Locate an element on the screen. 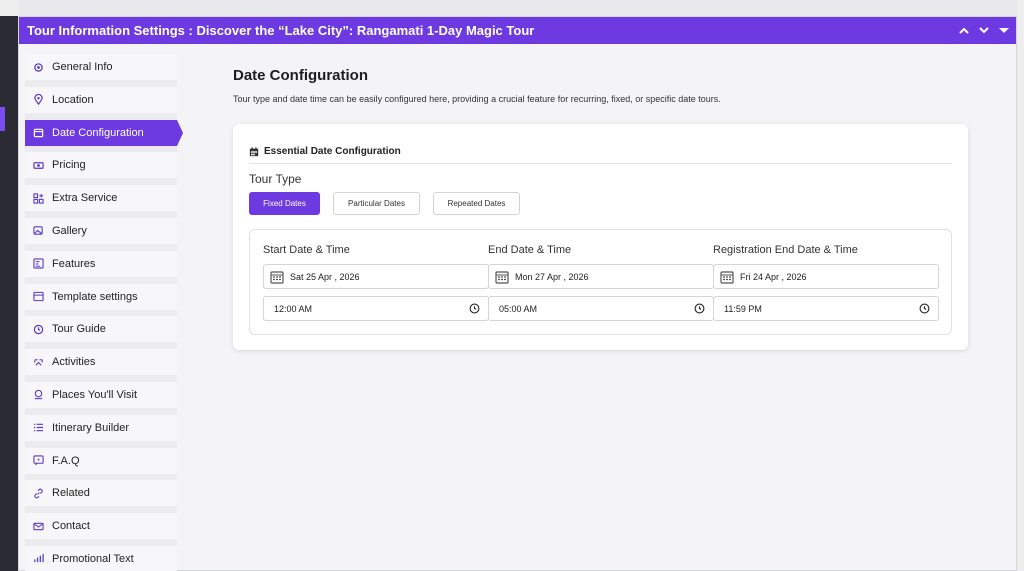 The height and width of the screenshot is (571, 1024). activities-icon is located at coordinates (38, 362).